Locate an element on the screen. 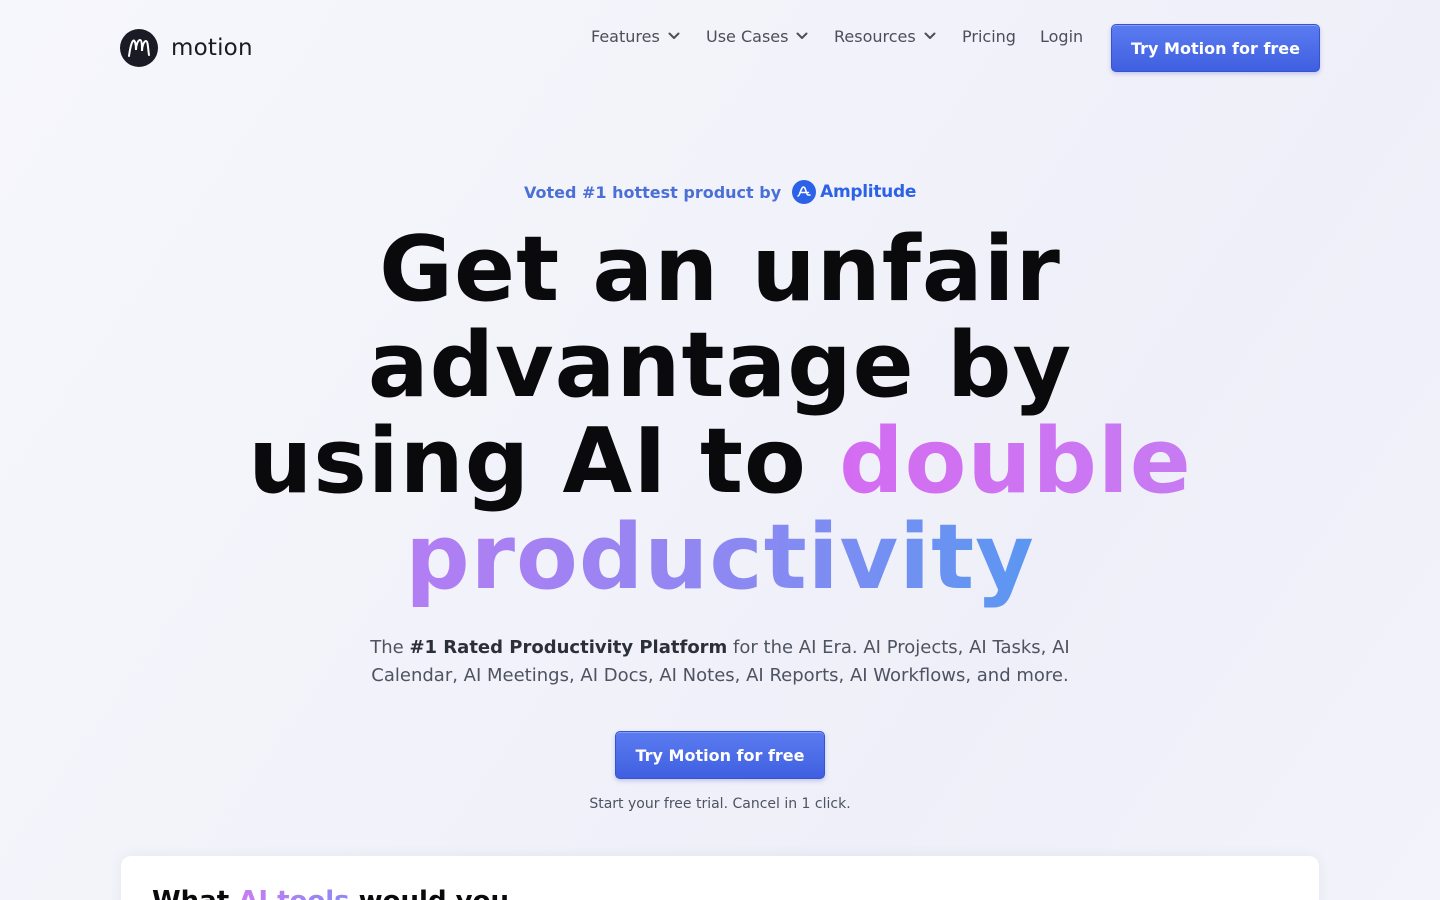 Image resolution: width=1440 pixels, height=900 pixels. voted-banner: Voted #1 hottest product by Amplitude is located at coordinates (720, 192).